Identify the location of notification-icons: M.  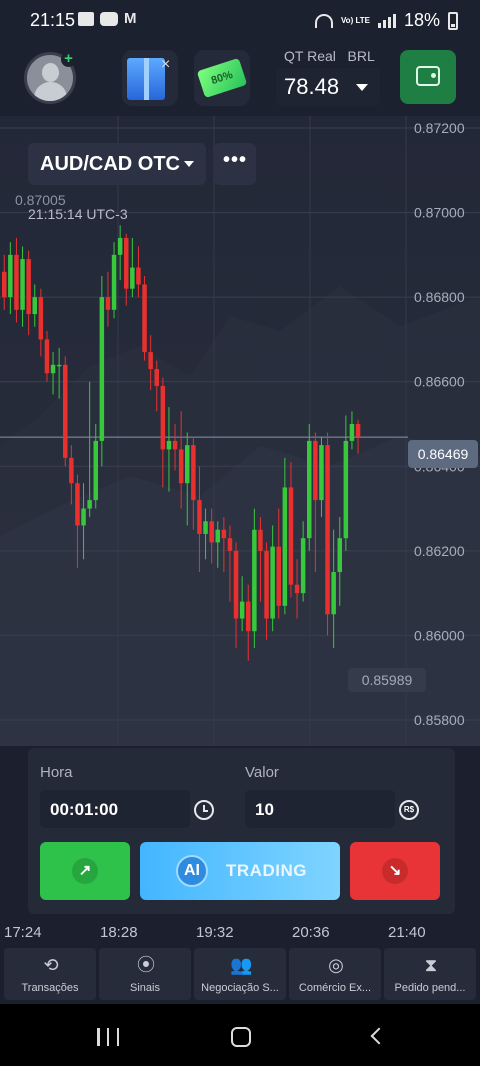
(109, 18).